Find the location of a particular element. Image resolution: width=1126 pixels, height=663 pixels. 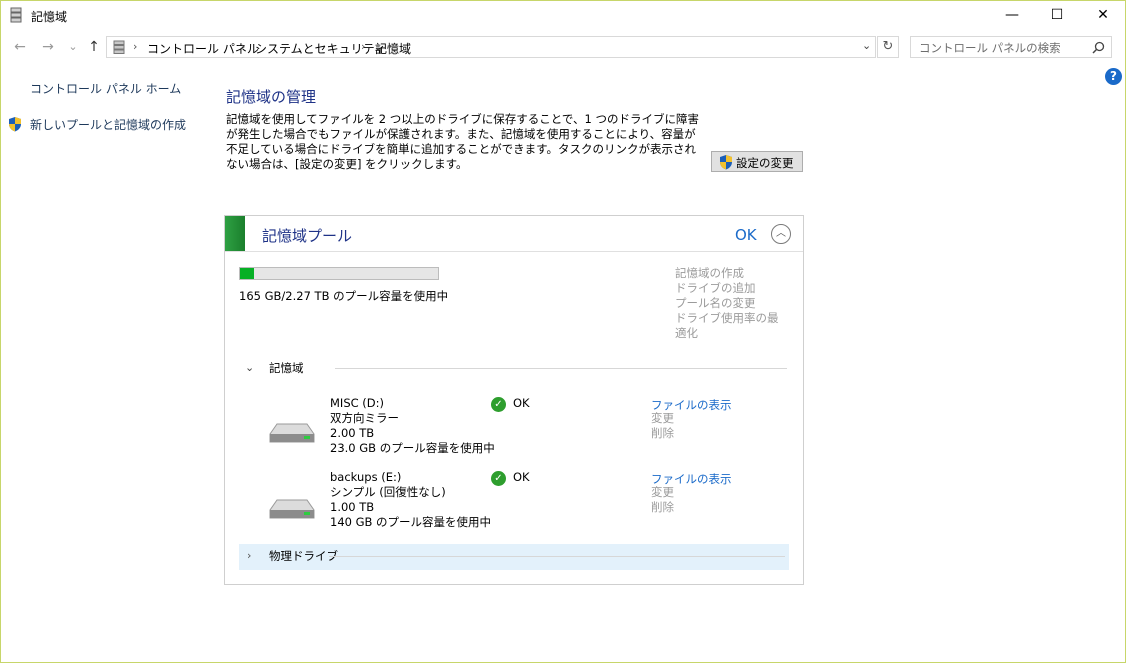

physical-drives-section: › 物理ドライブ is located at coordinates (514, 557).